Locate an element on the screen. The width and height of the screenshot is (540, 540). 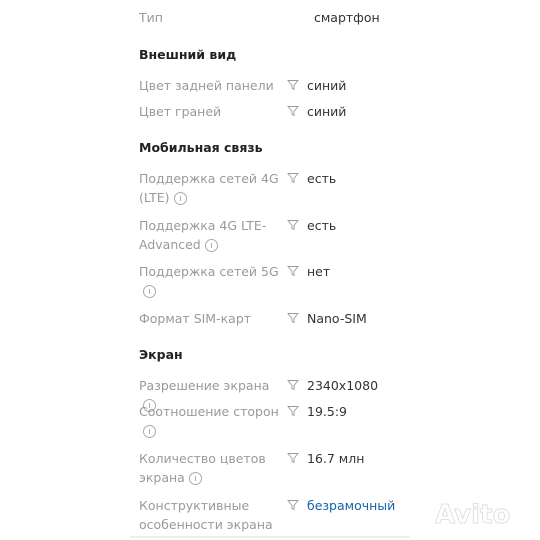
spec-label-text: Поддержка 4G LTE-Advanced is located at coordinates (203, 235).